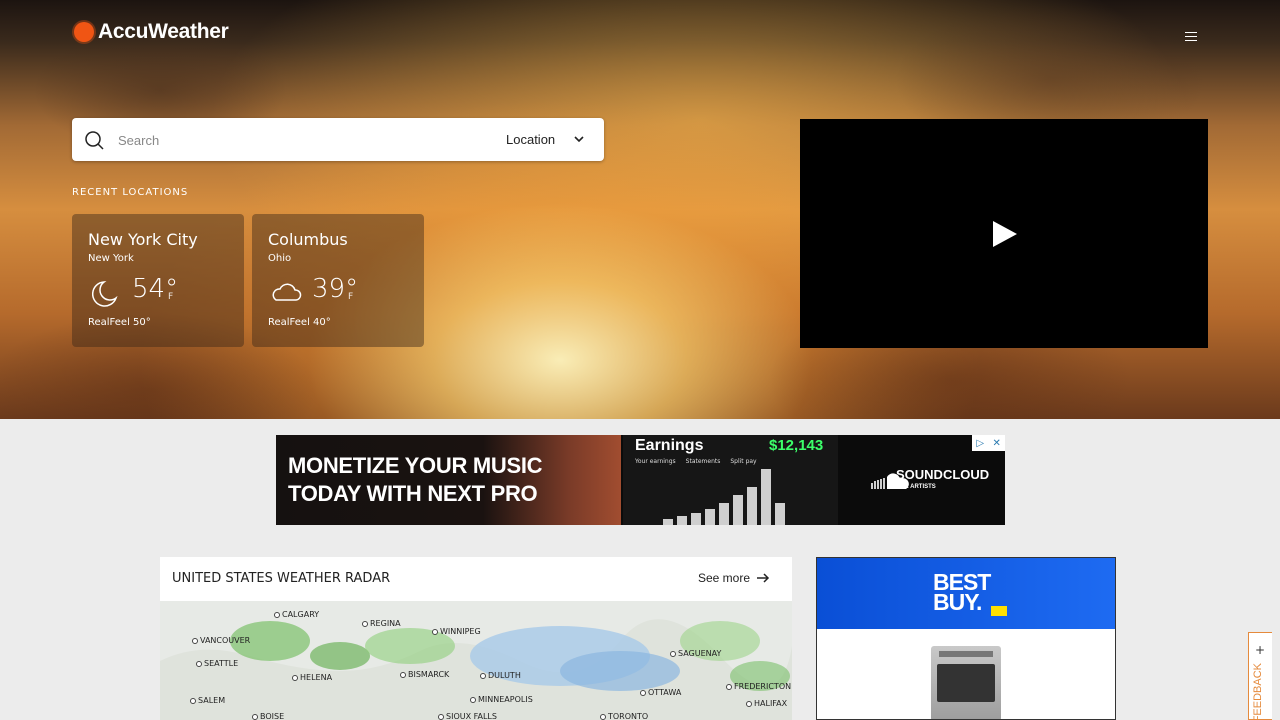 The width and height of the screenshot is (1280, 720). I want to click on side-ad-banner: BEST BUY., so click(966, 593).